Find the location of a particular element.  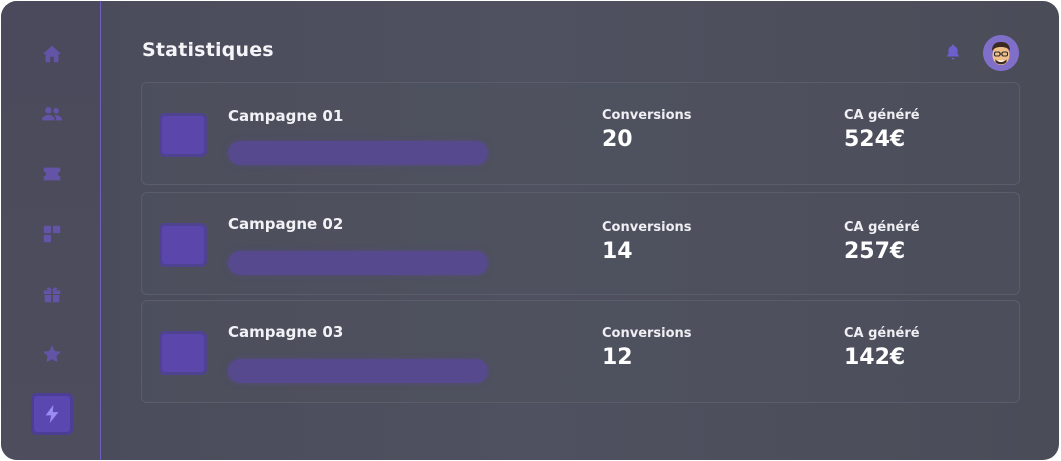

gift-icon is located at coordinates (52, 295).